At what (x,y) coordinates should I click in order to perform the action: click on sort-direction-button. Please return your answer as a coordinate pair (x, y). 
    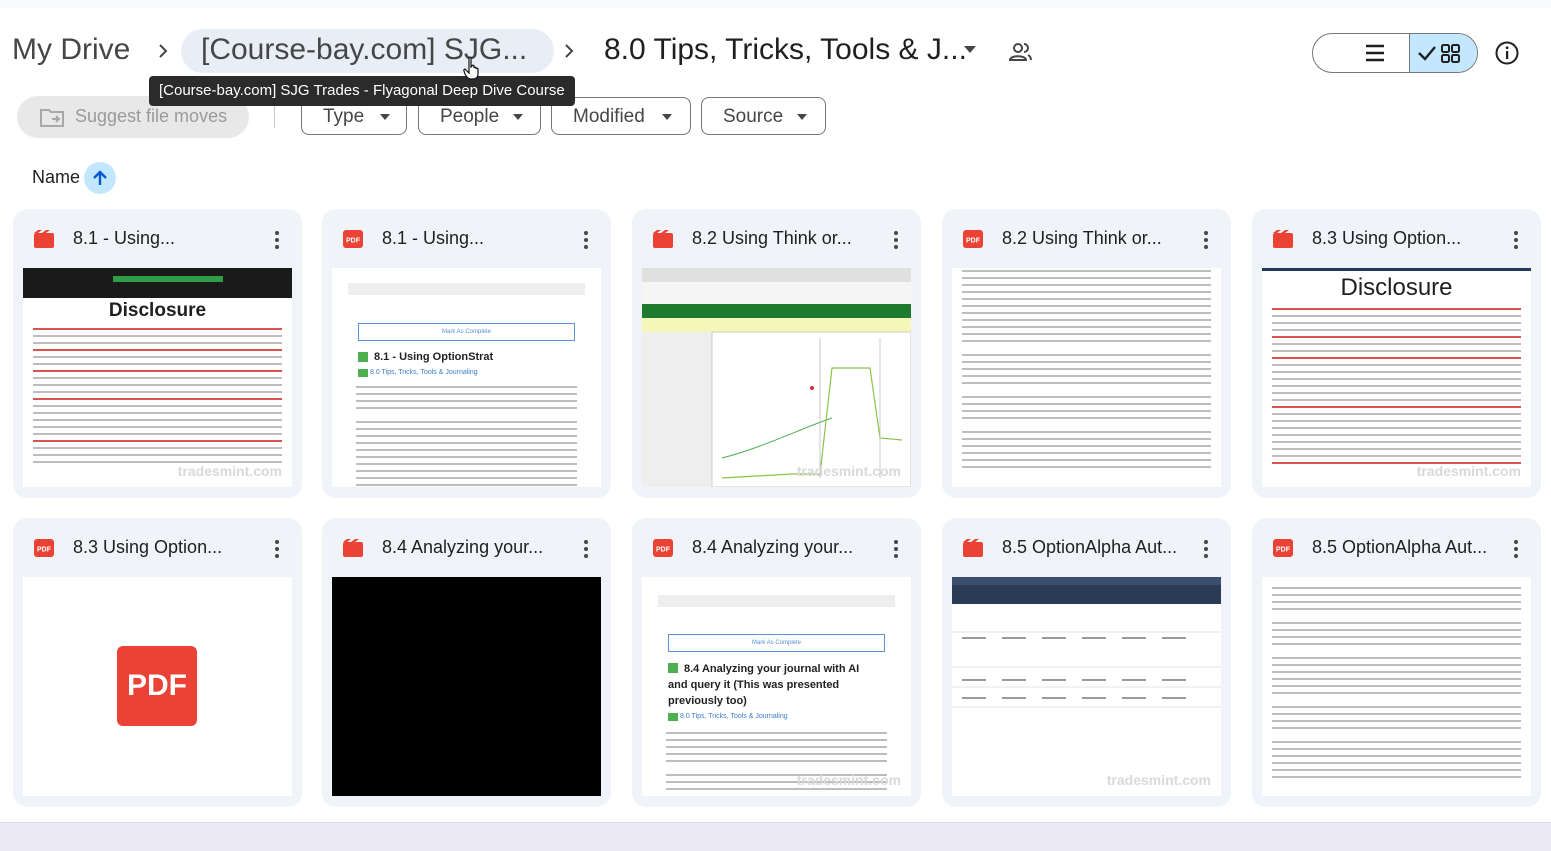
    Looking at the image, I should click on (100, 178).